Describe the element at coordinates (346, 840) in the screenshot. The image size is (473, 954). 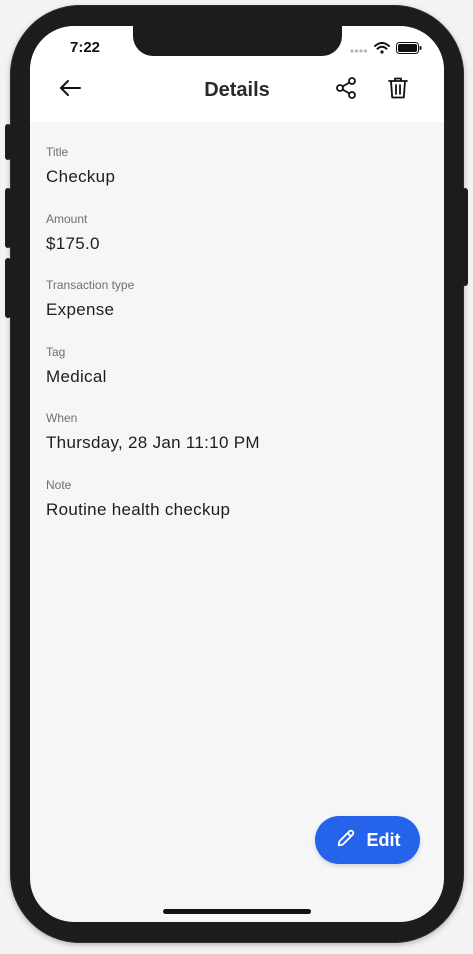
I see `pencil-icon` at that location.